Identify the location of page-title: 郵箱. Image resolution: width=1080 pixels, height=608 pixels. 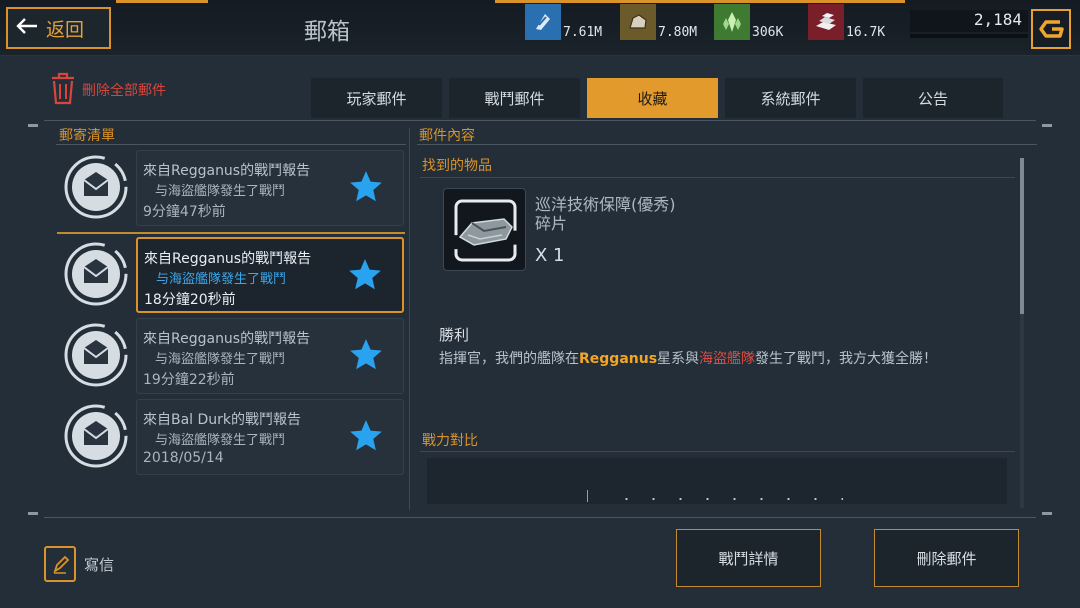
(327, 32).